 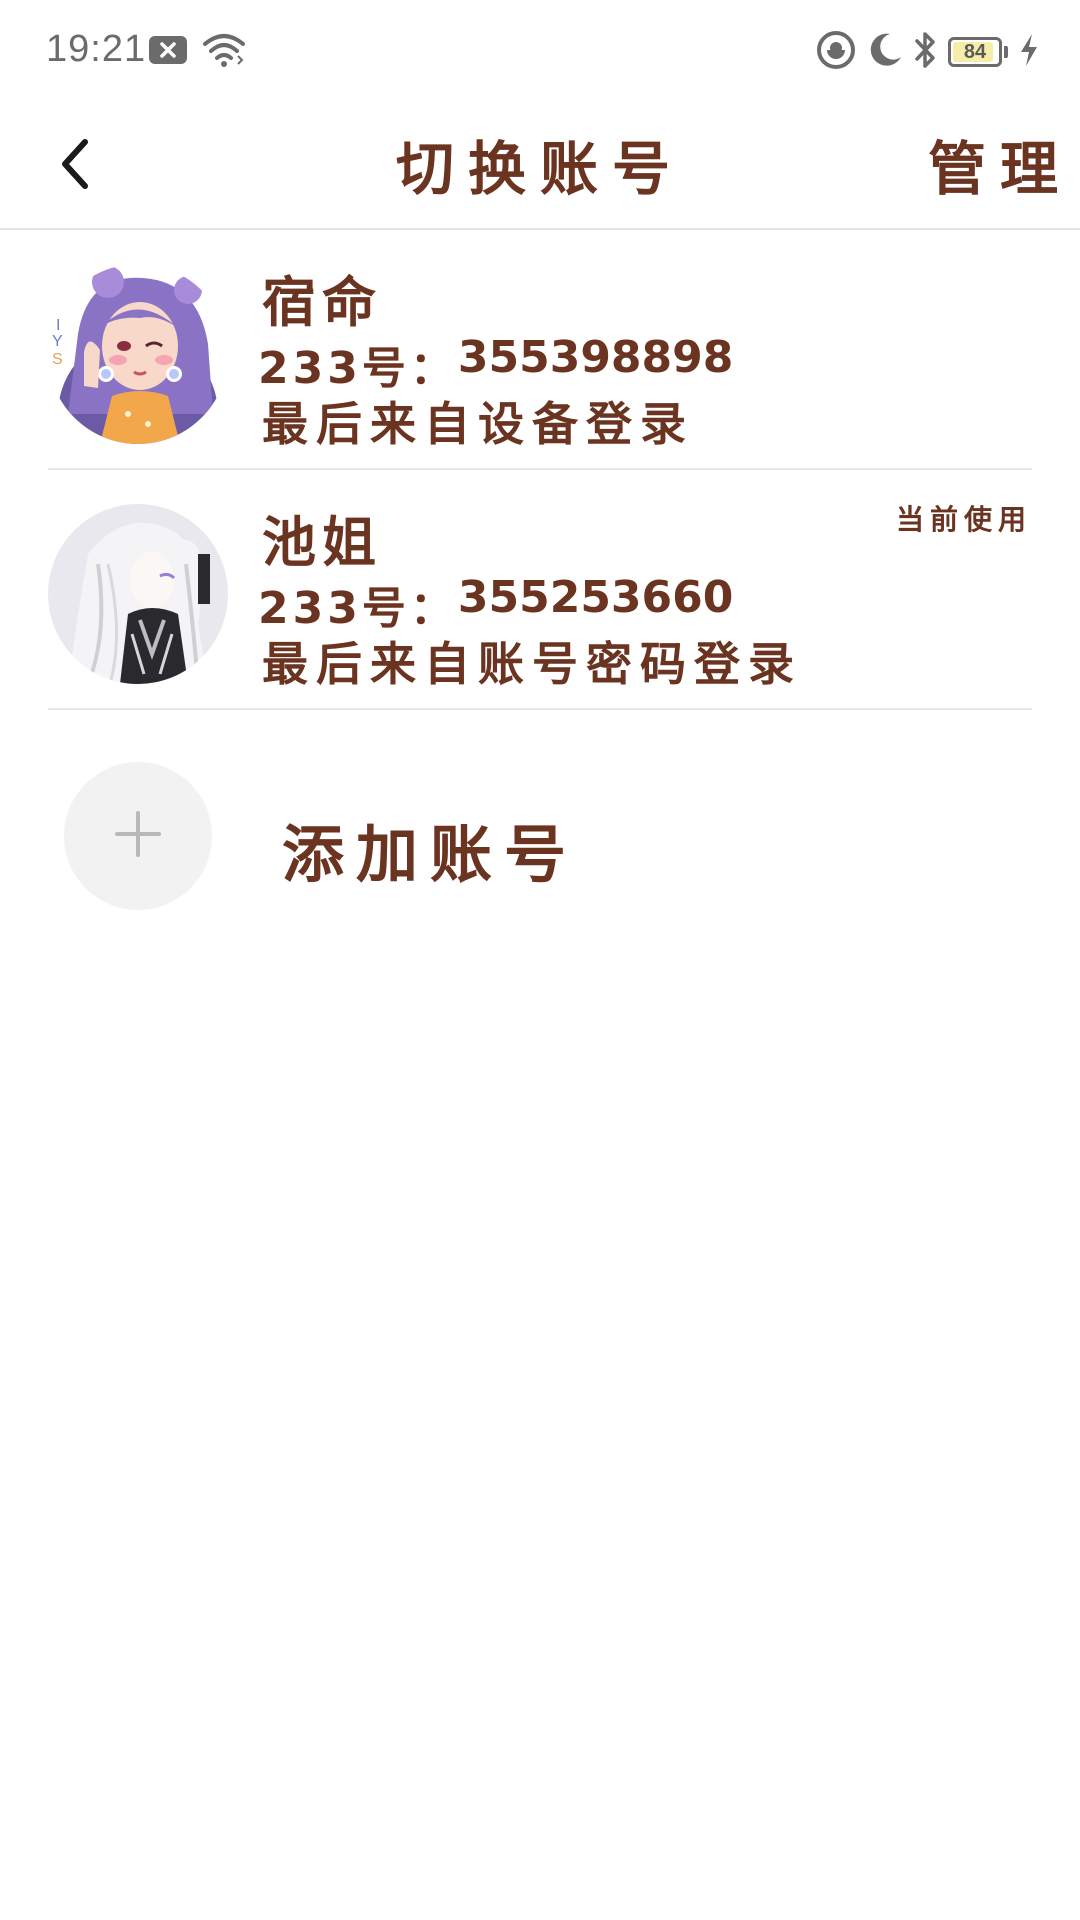 I want to click on svg-text: I, so click(x=58, y=325).